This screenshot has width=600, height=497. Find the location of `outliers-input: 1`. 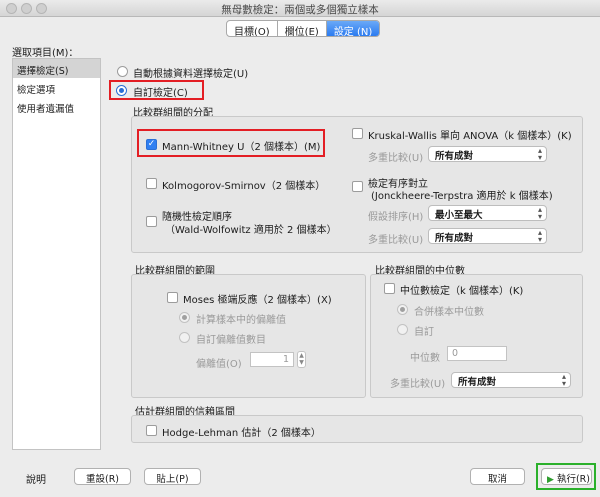

outliers-input: 1 is located at coordinates (272, 359).